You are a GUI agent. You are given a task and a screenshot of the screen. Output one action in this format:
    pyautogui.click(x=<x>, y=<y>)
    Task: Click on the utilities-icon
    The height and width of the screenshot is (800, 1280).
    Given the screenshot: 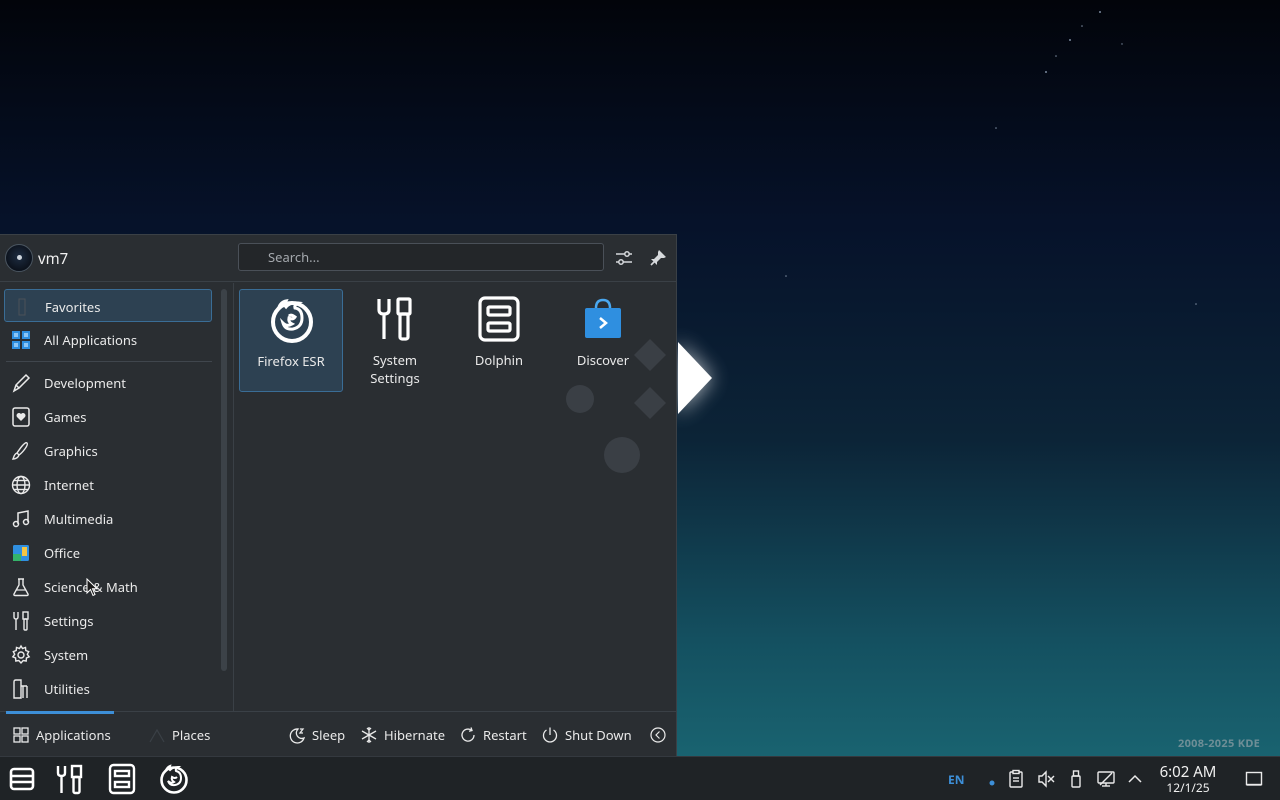 What is the action you would take?
    pyautogui.click(x=20, y=689)
    